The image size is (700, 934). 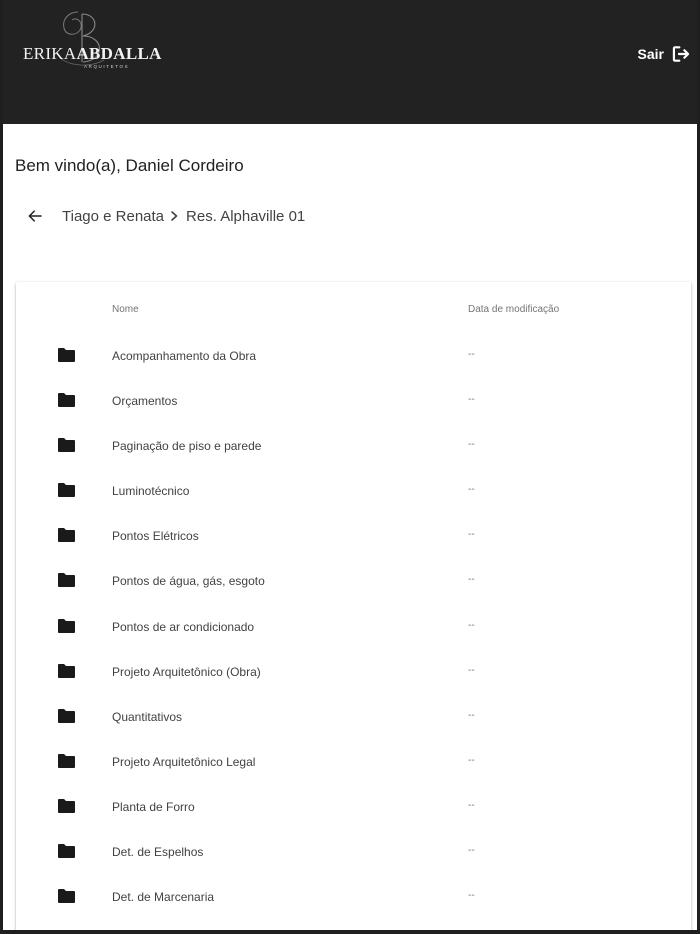 What do you see at coordinates (151, 491) in the screenshot?
I see `file-name: Luminotécnico` at bounding box center [151, 491].